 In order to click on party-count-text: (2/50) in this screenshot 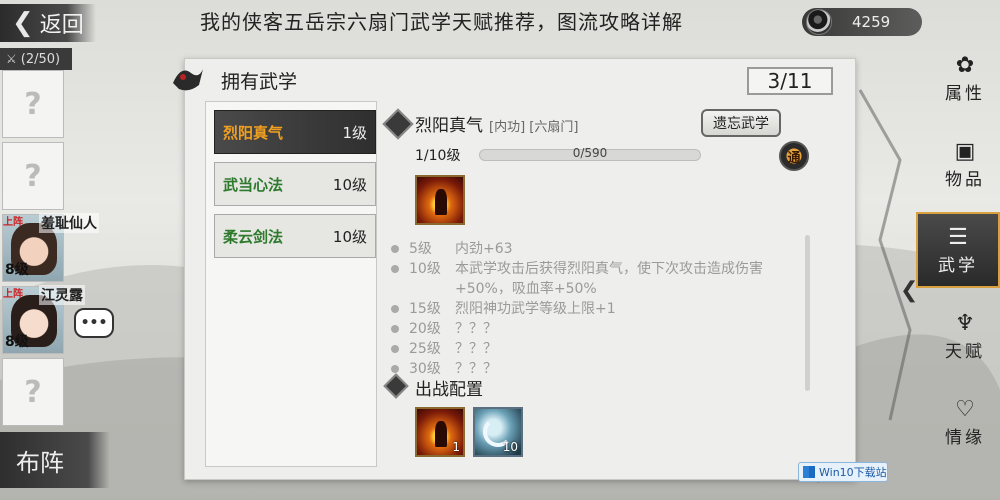, I will do `click(40, 59)`.